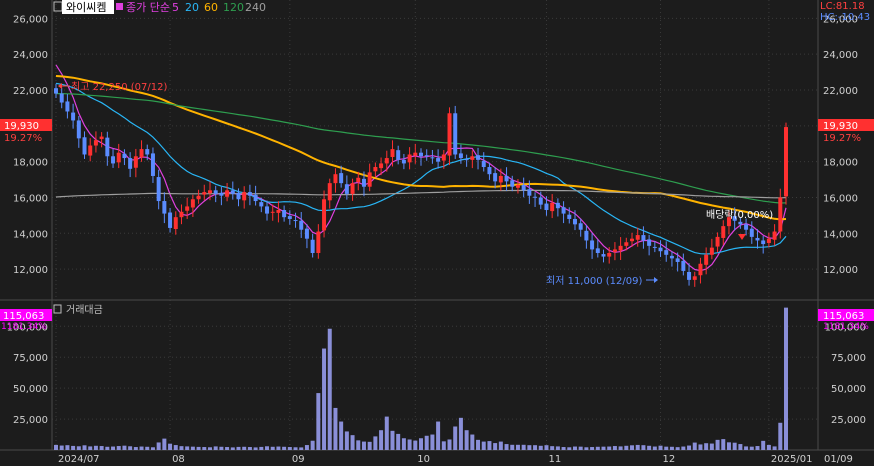 This screenshot has width=874, height=466. Describe the element at coordinates (842, 6) in the screenshot. I see `lc-label: LC:81.18` at that location.